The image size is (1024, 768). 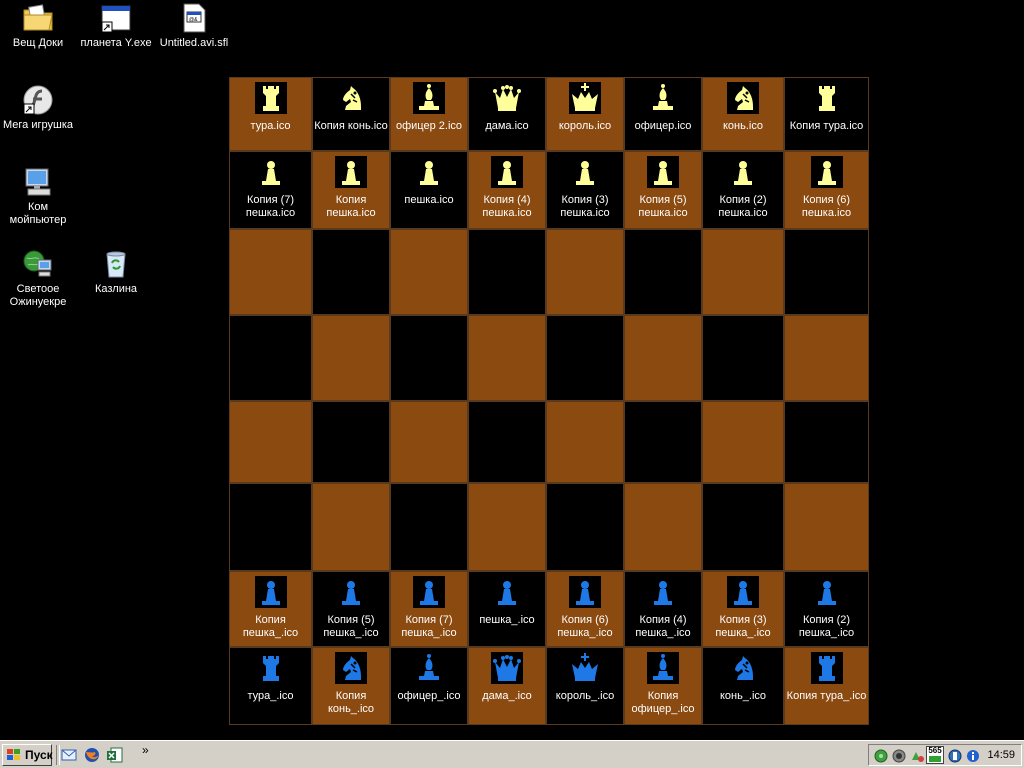 What do you see at coordinates (826, 686) in the screenshot?
I see `board-square: Копия тура_.ico` at bounding box center [826, 686].